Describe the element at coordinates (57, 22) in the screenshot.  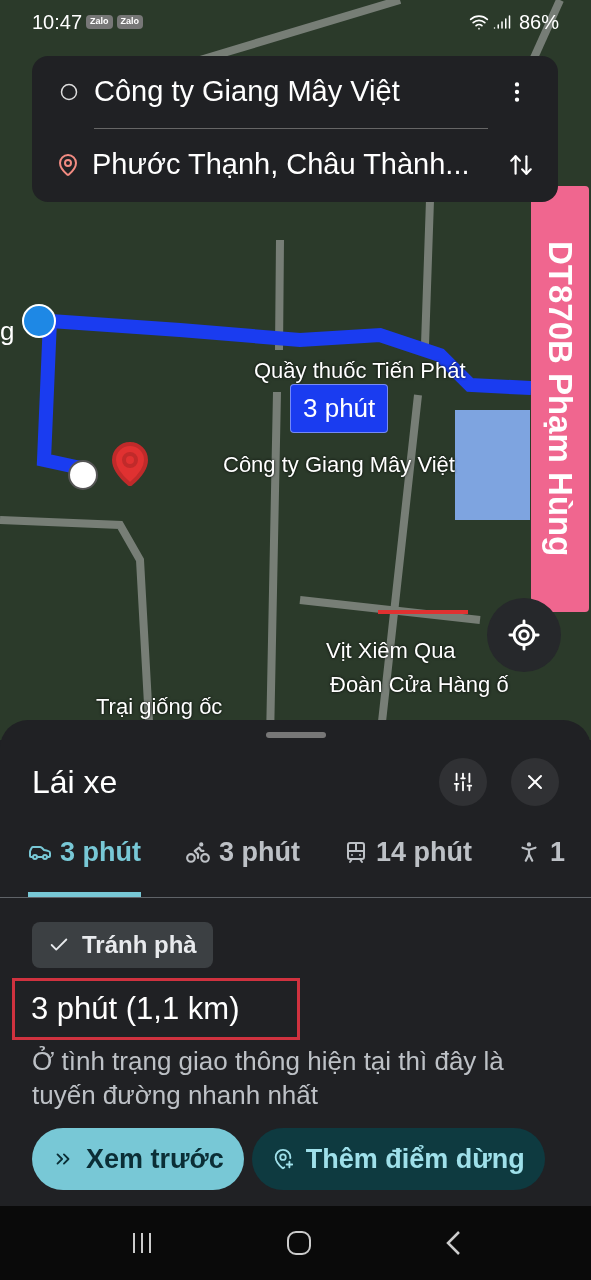
I see `clock: 10:47` at that location.